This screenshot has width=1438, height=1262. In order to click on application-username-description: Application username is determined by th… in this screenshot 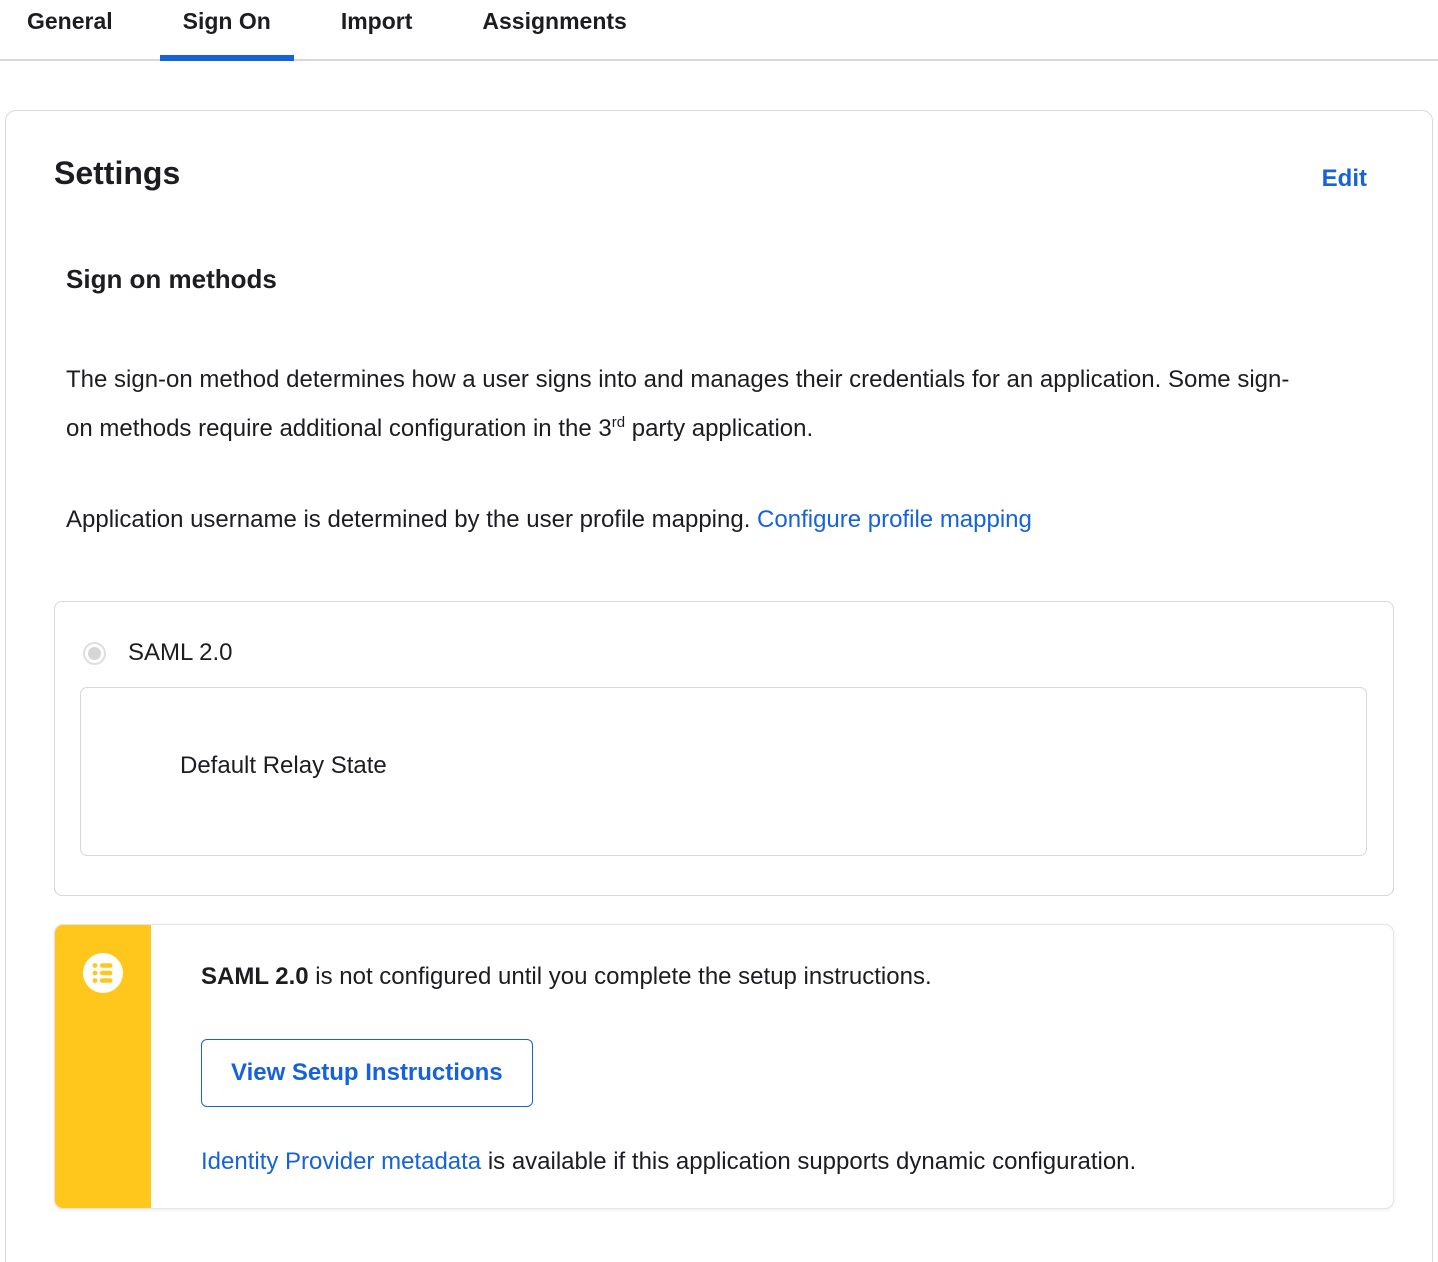, I will do `click(686, 519)`.